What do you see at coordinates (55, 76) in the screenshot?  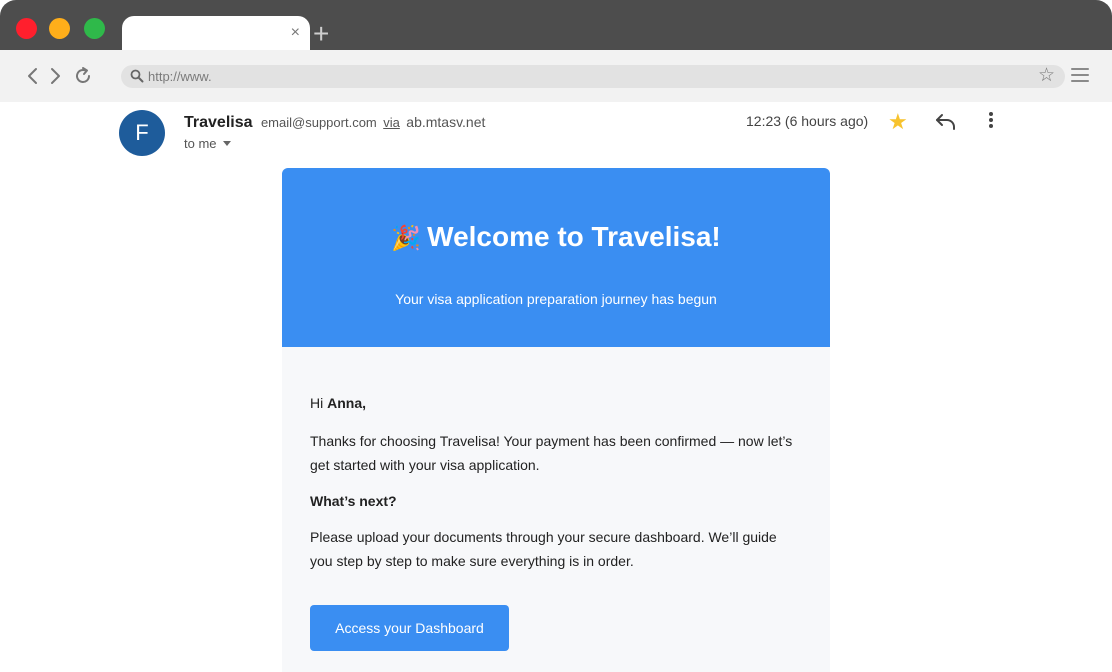 I see `forward-icon` at bounding box center [55, 76].